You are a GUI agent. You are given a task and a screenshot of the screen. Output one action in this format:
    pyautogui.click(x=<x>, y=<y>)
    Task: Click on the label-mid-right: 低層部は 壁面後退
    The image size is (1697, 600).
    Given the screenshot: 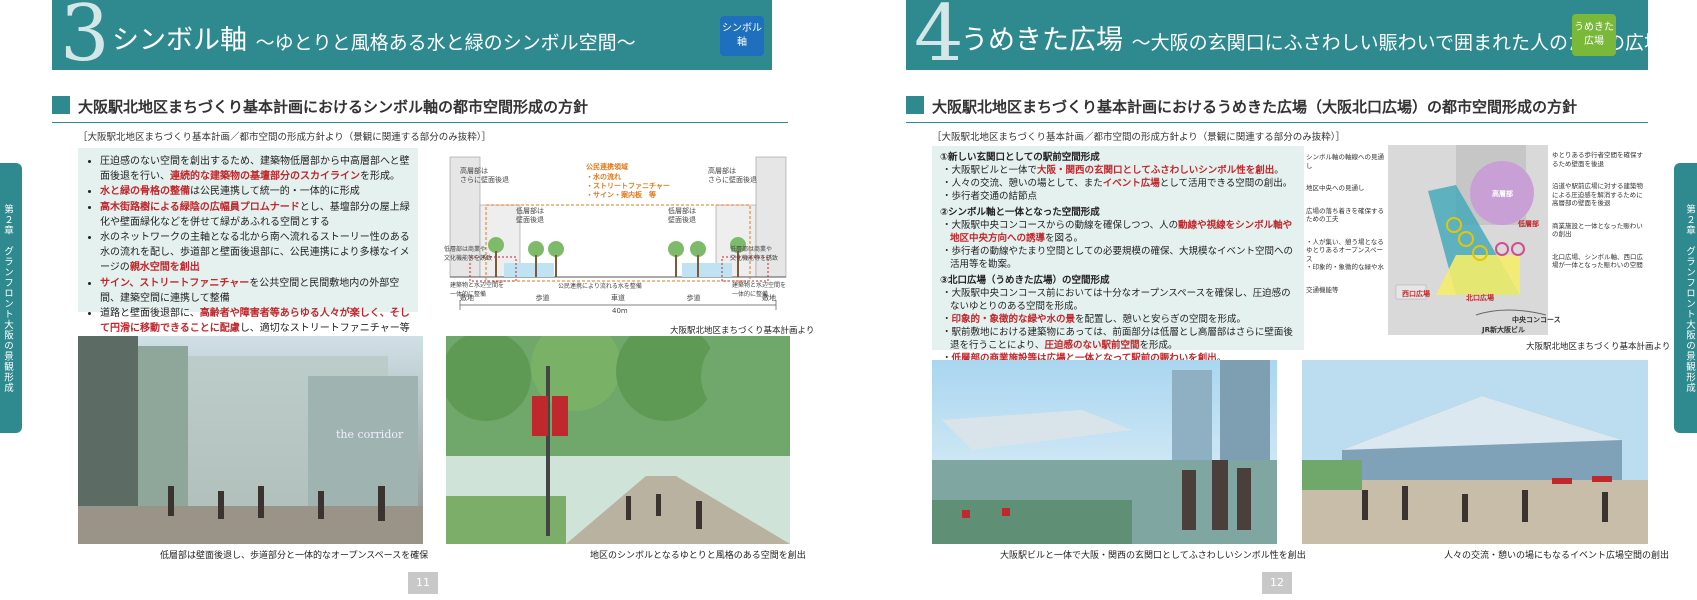 What is the action you would take?
    pyautogui.click(x=682, y=215)
    